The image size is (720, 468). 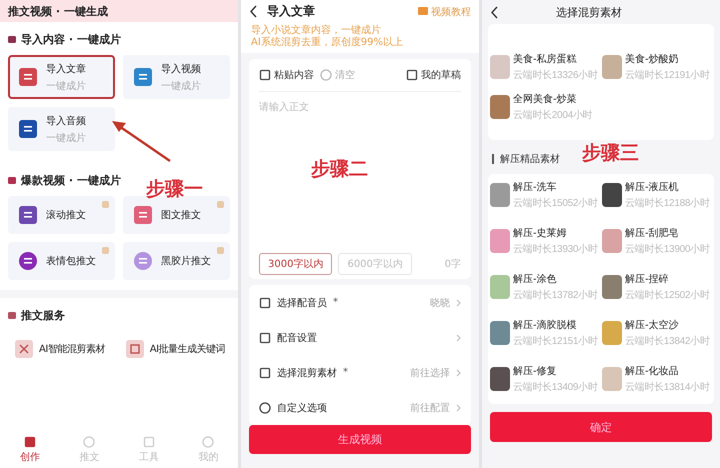 I want to click on row-value: 晓晓, so click(x=440, y=303).